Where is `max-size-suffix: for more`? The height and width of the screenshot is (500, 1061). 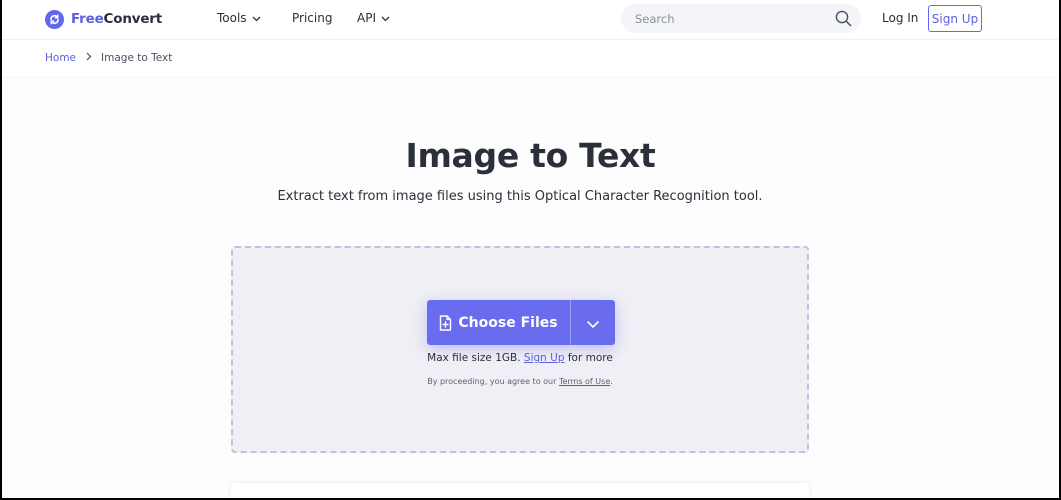 max-size-suffix: for more is located at coordinates (590, 358).